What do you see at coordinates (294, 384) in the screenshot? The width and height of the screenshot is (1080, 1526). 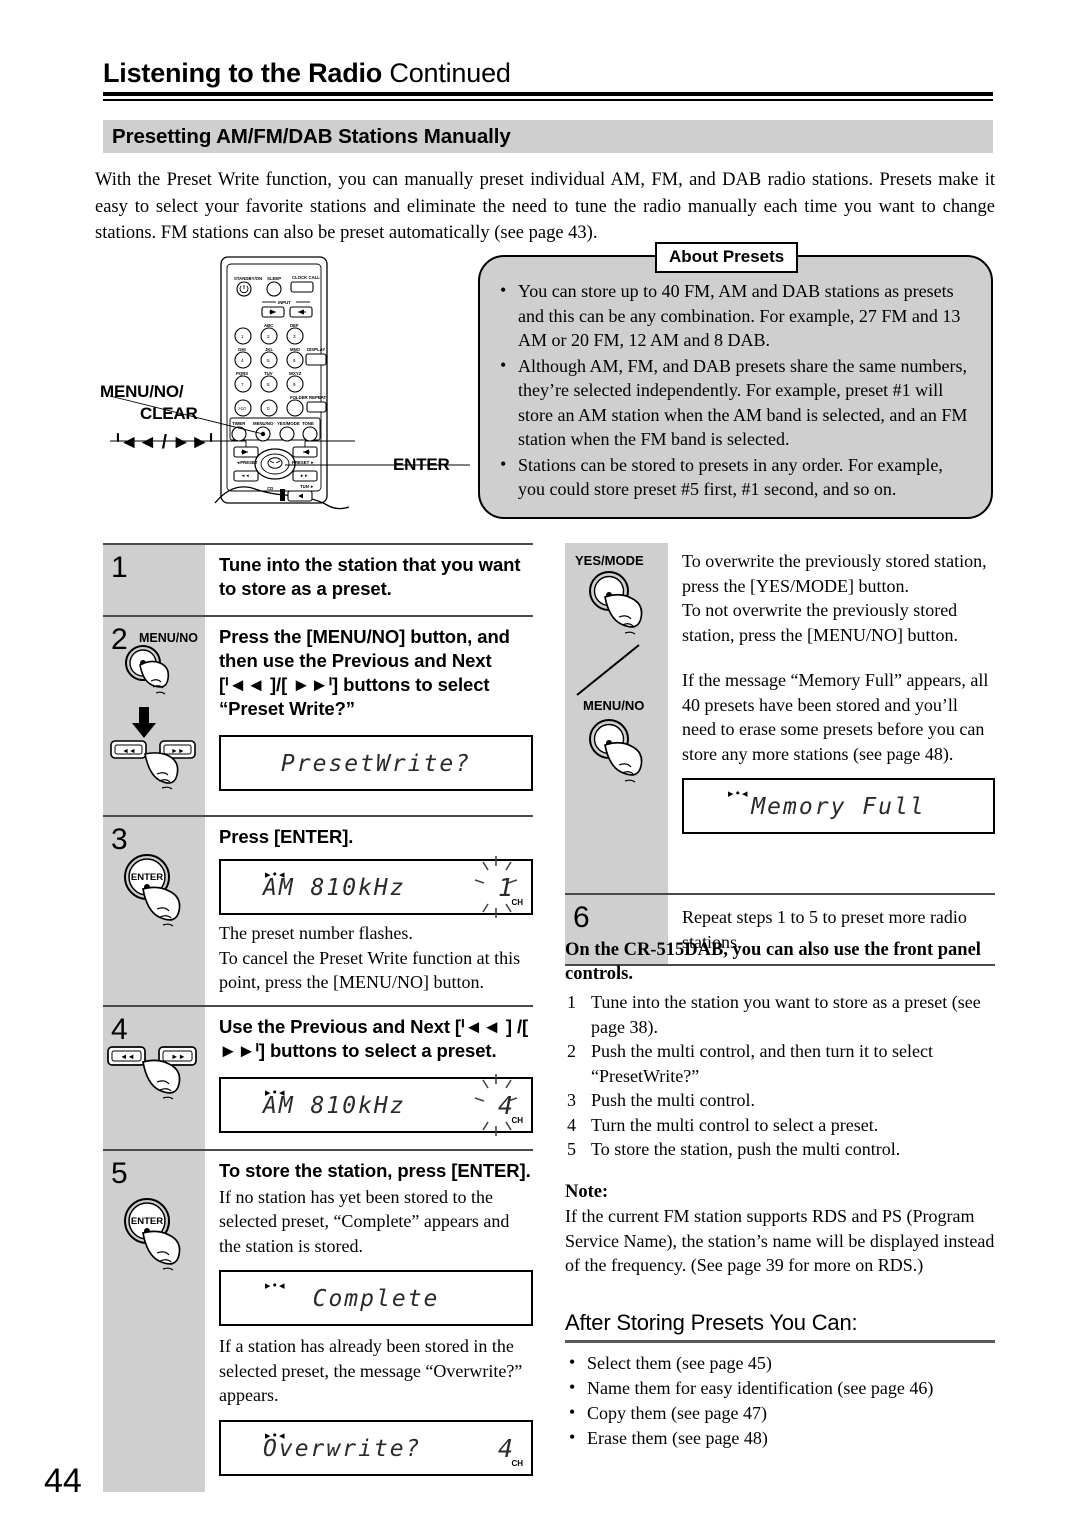 I see `svg-text: 9` at bounding box center [294, 384].